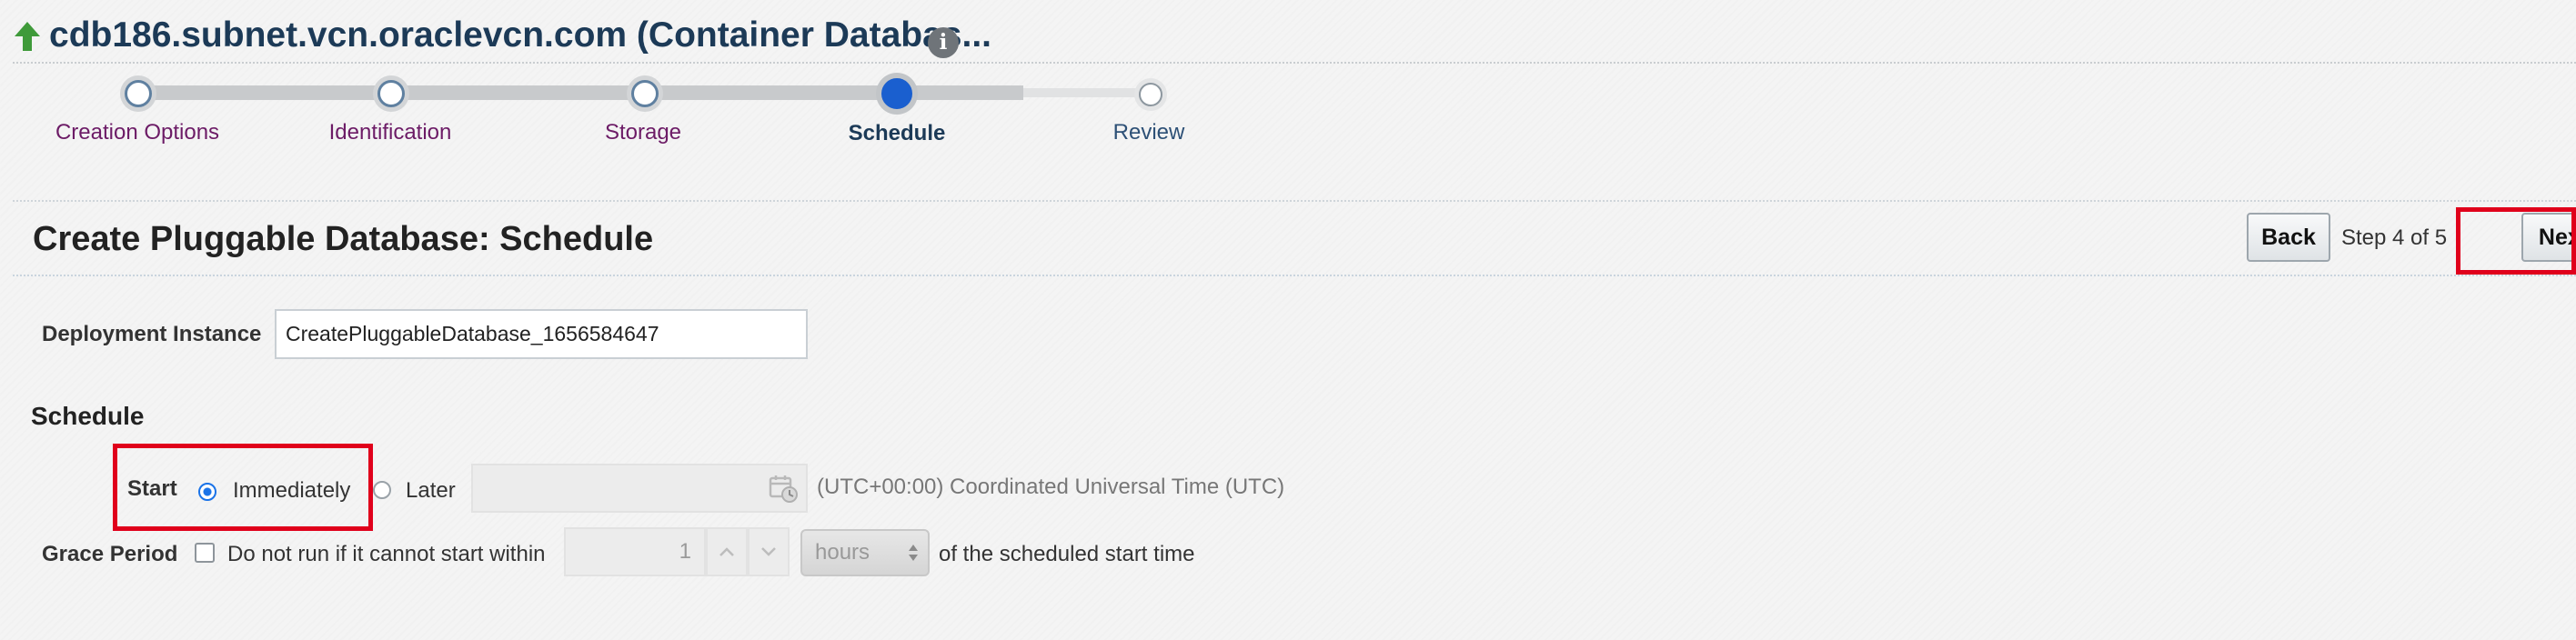  What do you see at coordinates (88, 416) in the screenshot?
I see `schedule-heading: Schedule` at bounding box center [88, 416].